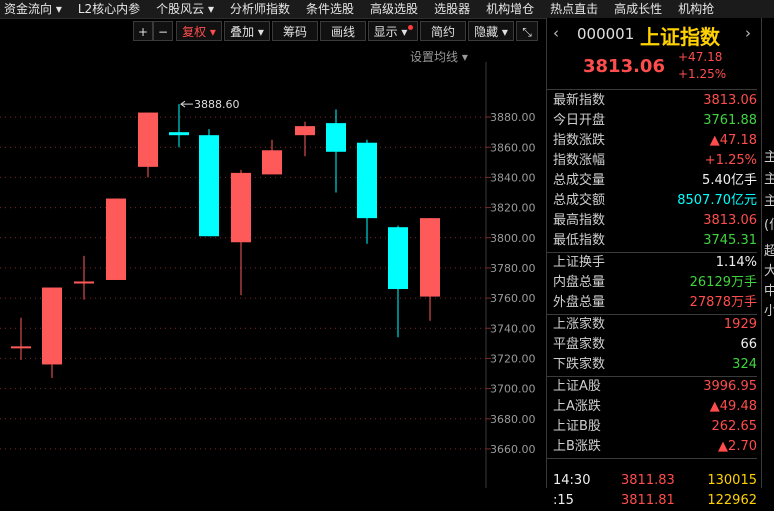 This screenshot has height=511, width=774. Describe the element at coordinates (730, 160) in the screenshot. I see `row-value: +1.25%` at that location.